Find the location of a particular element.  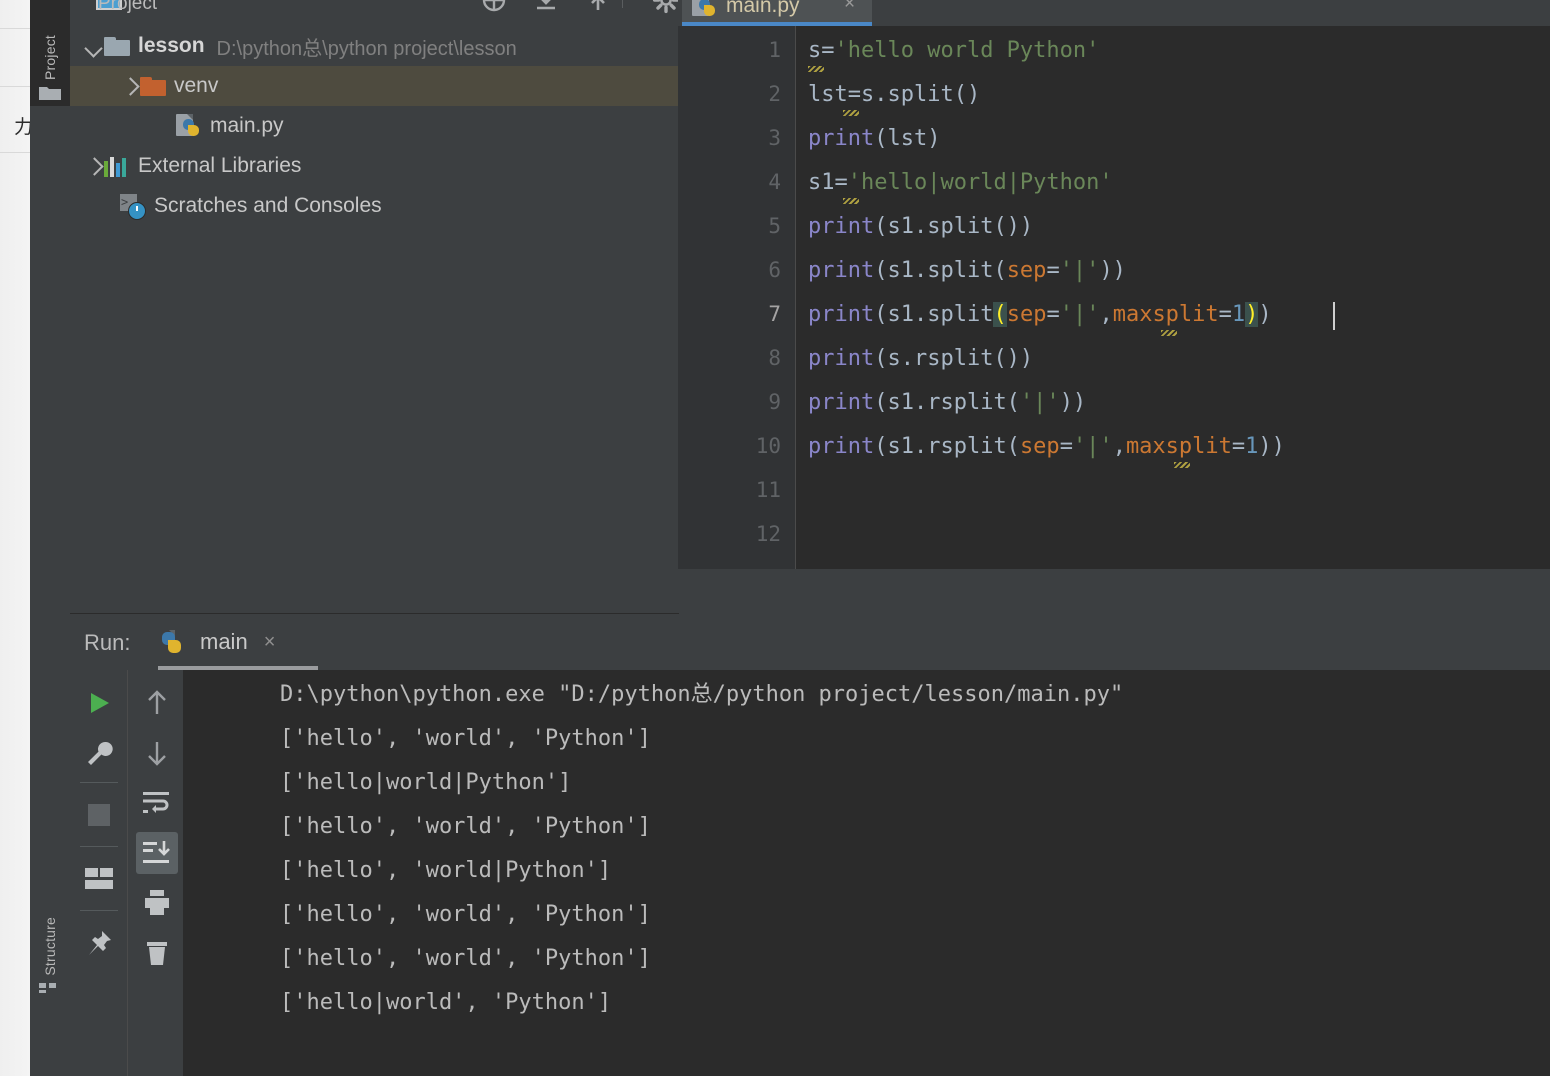

tree-node-scratches-label: Scratches and Consoles is located at coordinates (268, 205).